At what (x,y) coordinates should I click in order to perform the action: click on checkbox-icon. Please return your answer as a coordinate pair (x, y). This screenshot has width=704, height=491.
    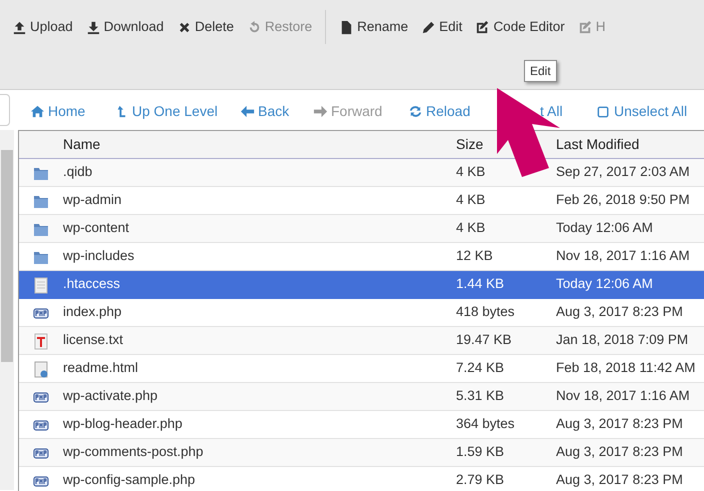
    Looking at the image, I should click on (603, 111).